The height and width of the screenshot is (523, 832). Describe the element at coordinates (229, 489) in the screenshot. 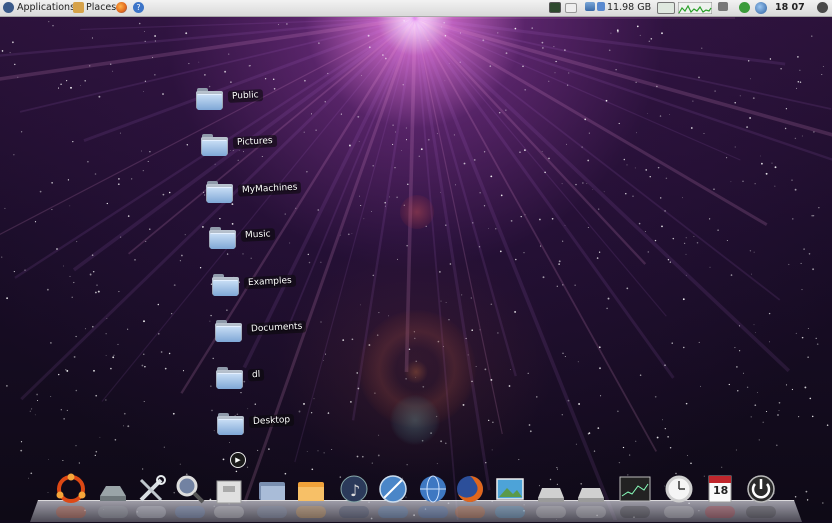

I see `dock-trash-item` at that location.